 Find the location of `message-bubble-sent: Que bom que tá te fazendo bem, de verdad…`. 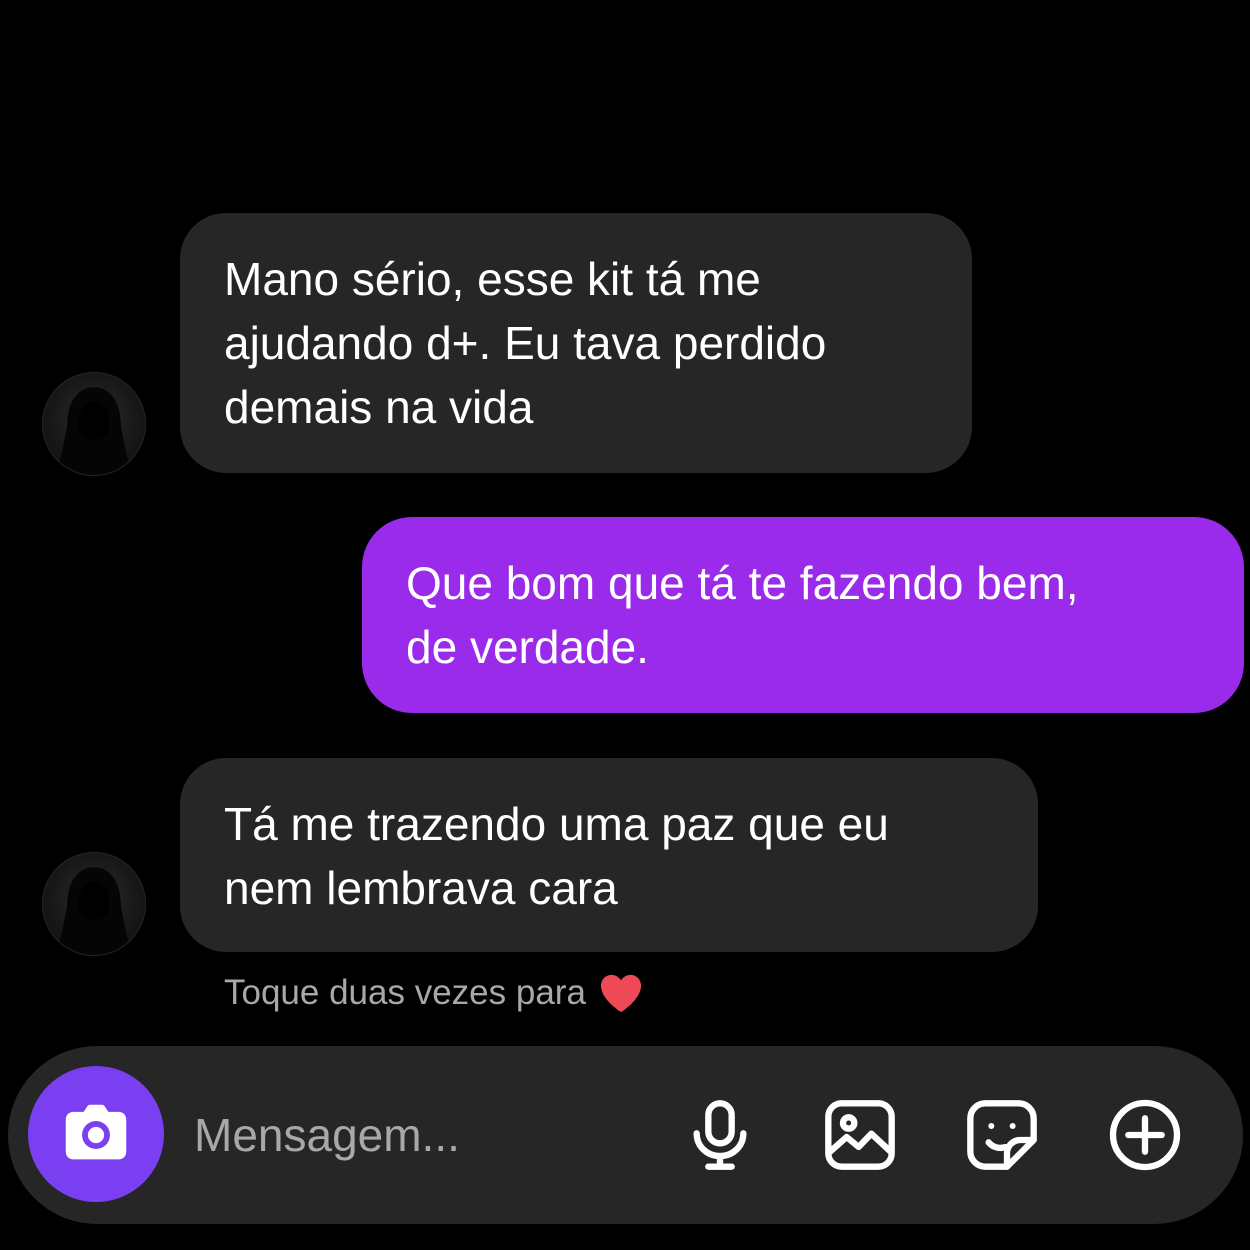

message-bubble-sent: Que bom que tá te fazendo bem, de verdad… is located at coordinates (803, 615).